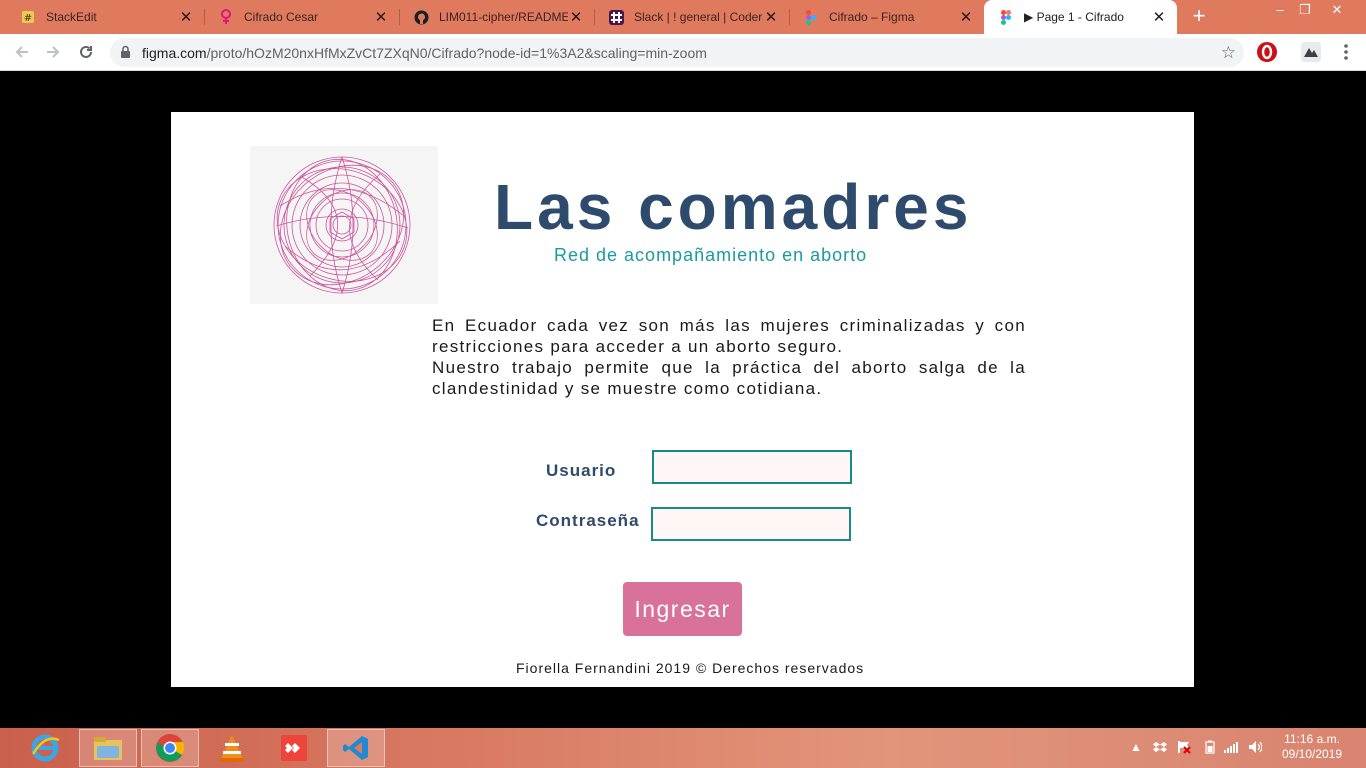  What do you see at coordinates (1267, 52) in the screenshot?
I see `opera-vpn-extension-icon` at bounding box center [1267, 52].